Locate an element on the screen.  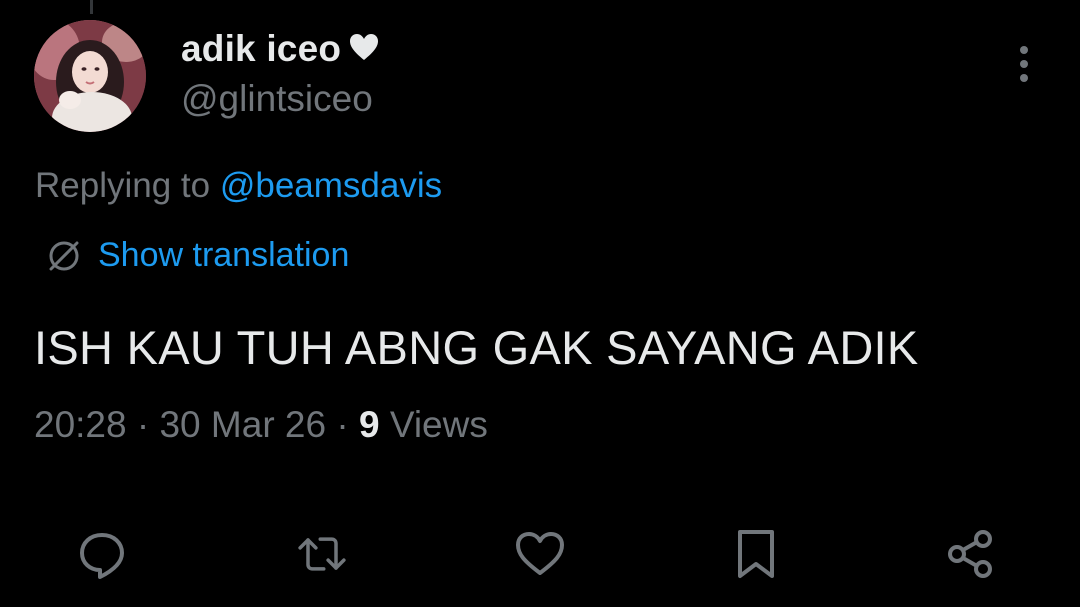
bookmark-button is located at coordinates (756, 554).